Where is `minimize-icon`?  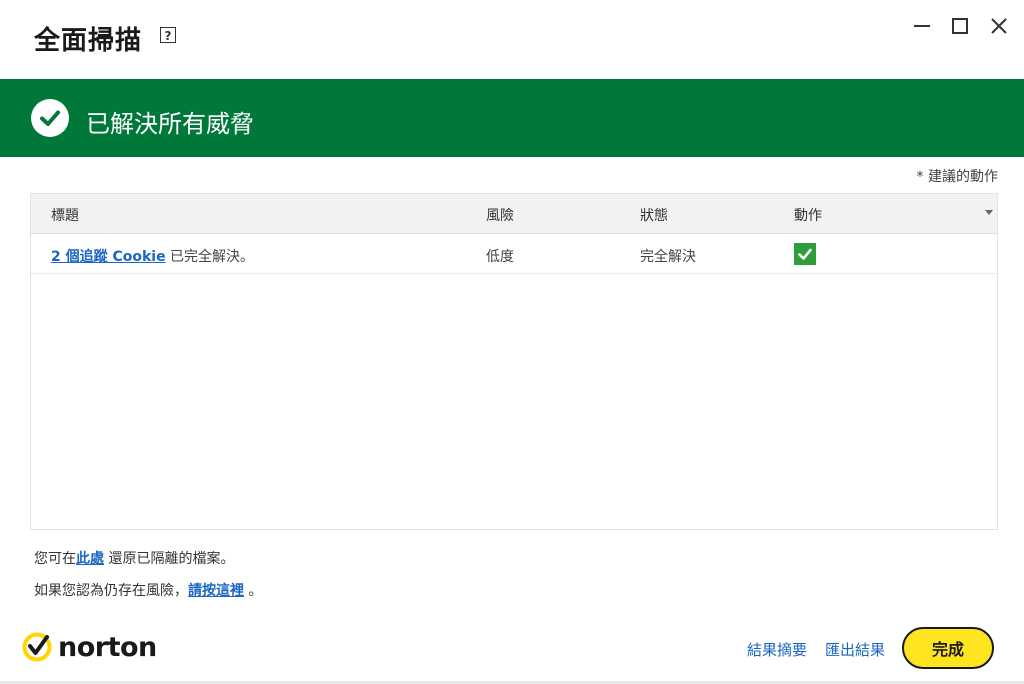
minimize-icon is located at coordinates (922, 26).